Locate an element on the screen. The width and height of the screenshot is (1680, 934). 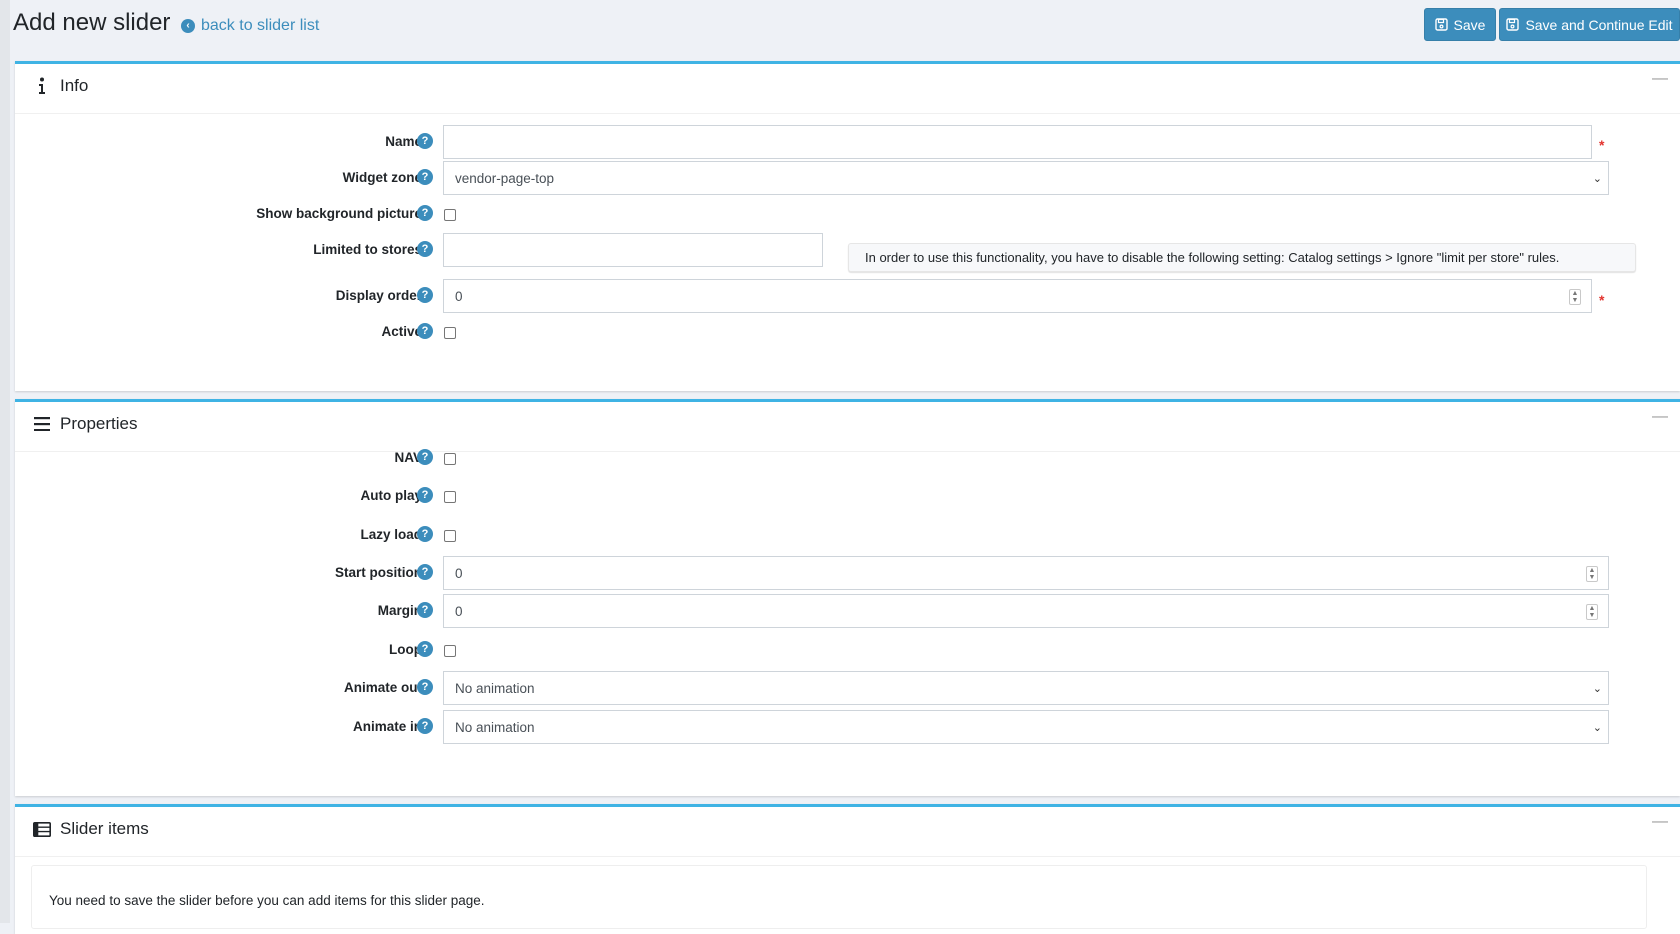
lazy-load-label: Lazy load is located at coordinates (391, 534).